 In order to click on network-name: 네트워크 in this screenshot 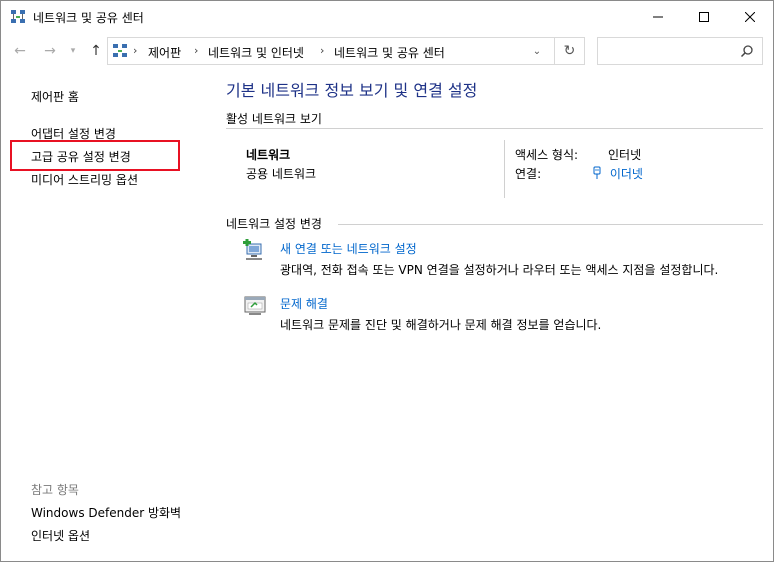, I will do `click(268, 155)`.